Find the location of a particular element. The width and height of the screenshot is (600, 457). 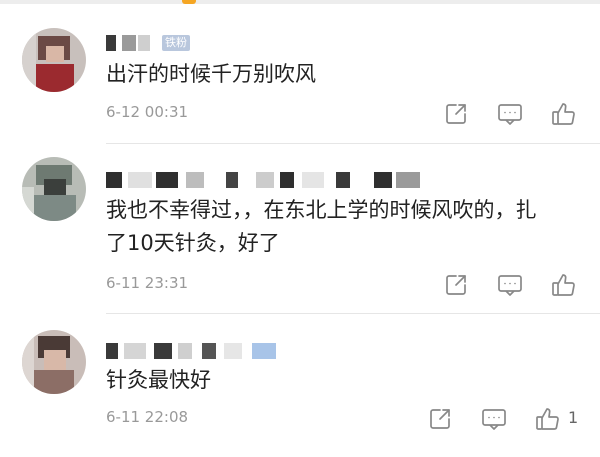

comment-meta: 6-11 22:08 1 is located at coordinates (300, 419).